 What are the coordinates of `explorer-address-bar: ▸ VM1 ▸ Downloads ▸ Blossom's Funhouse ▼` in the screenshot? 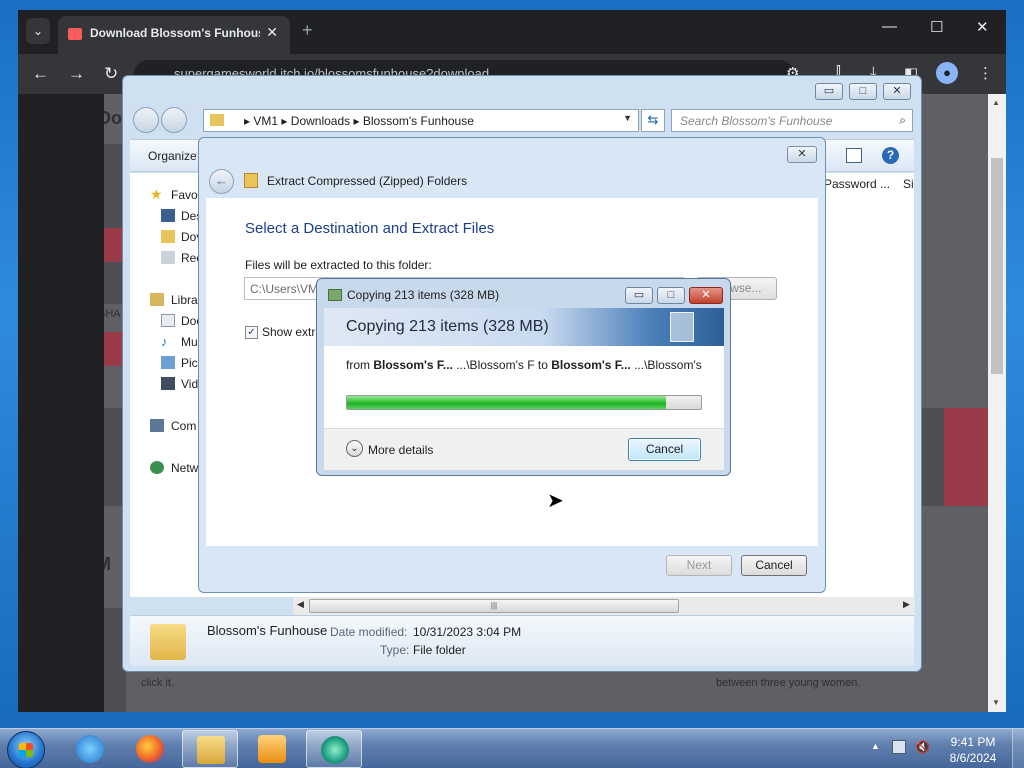 It's located at (421, 120).